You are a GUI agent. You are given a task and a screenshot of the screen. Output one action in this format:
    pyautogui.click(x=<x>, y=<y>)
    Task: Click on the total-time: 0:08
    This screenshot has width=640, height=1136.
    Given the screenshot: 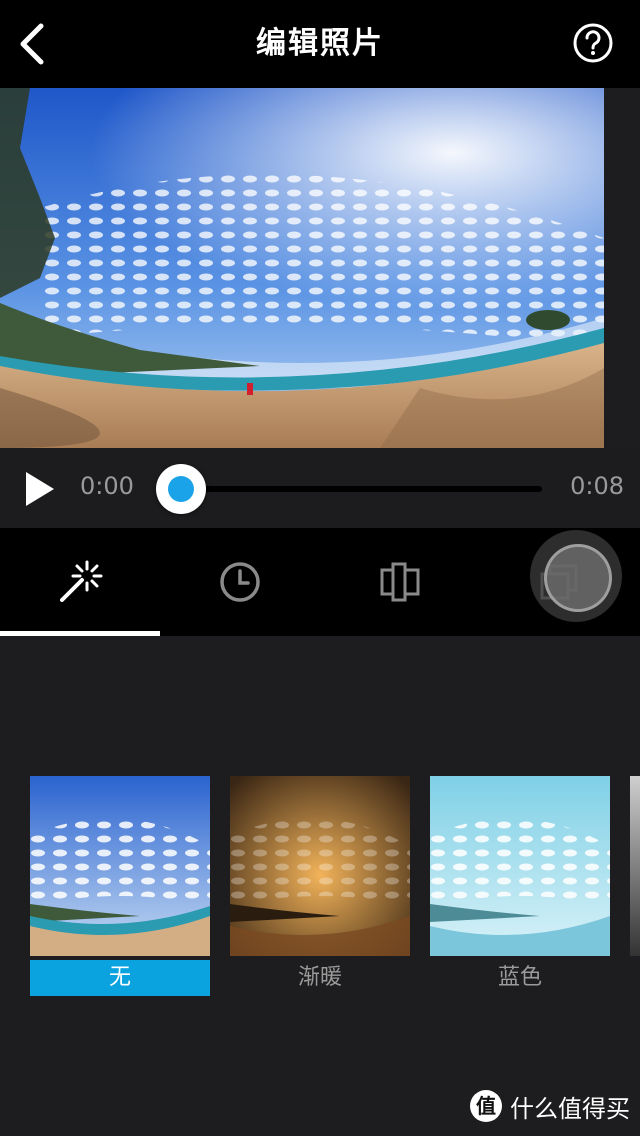 What is the action you would take?
    pyautogui.click(x=597, y=486)
    